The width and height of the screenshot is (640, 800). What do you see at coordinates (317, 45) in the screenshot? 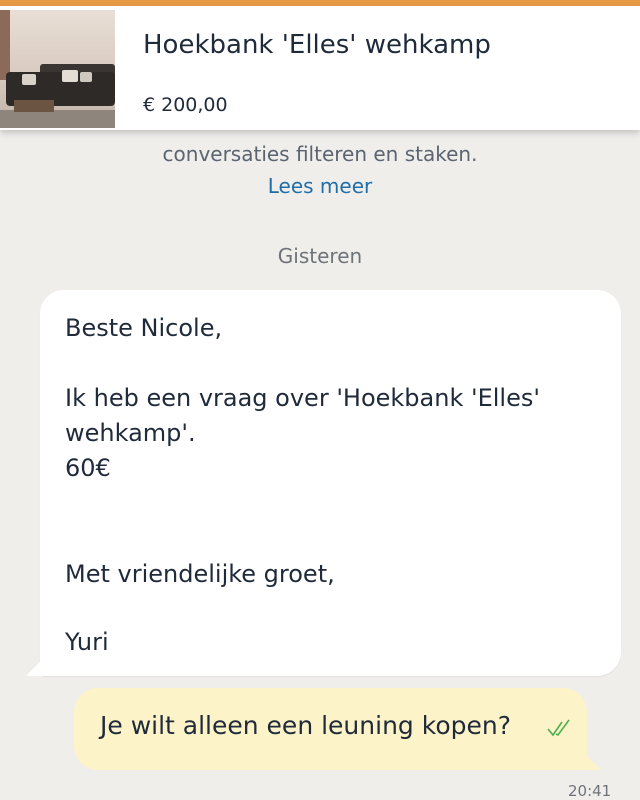
I see `listing-title: Hoekbank 'Elles' wehkamp` at bounding box center [317, 45].